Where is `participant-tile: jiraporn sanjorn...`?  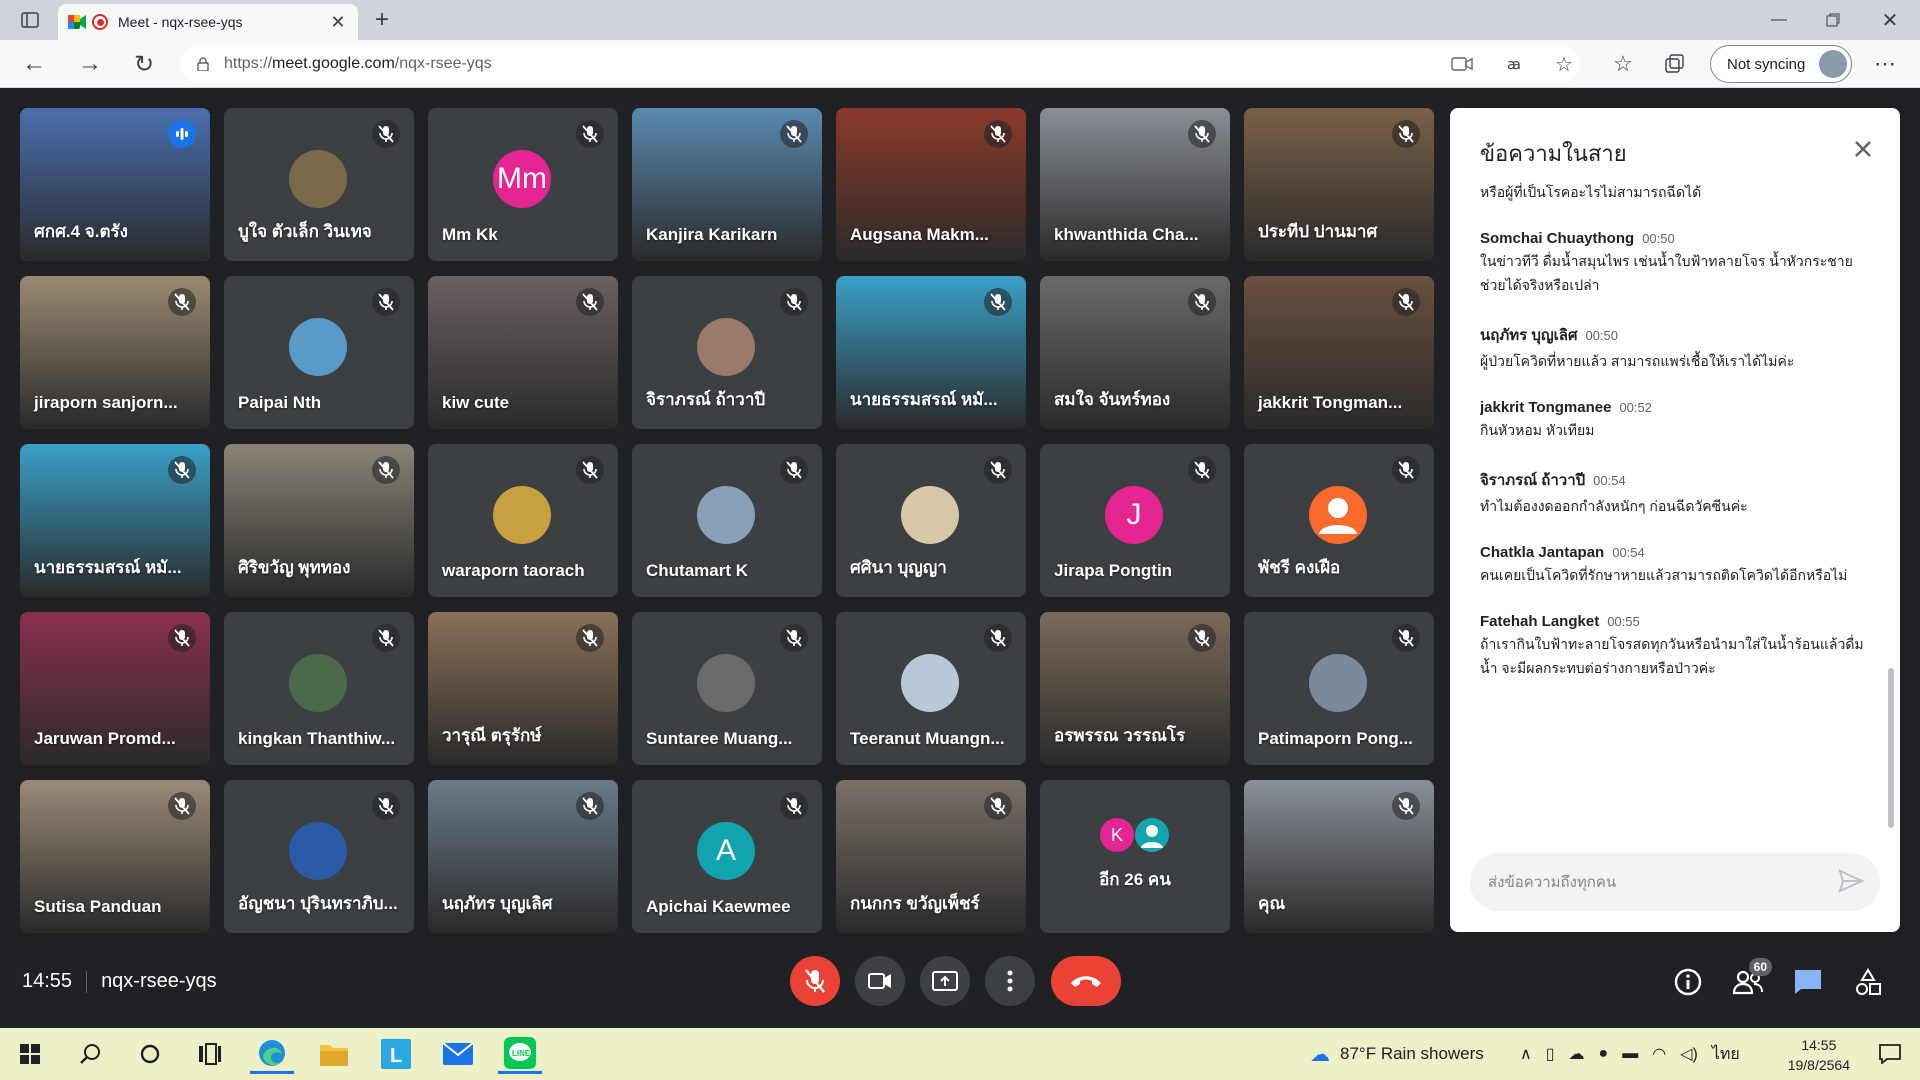 participant-tile: jiraporn sanjorn... is located at coordinates (115, 352).